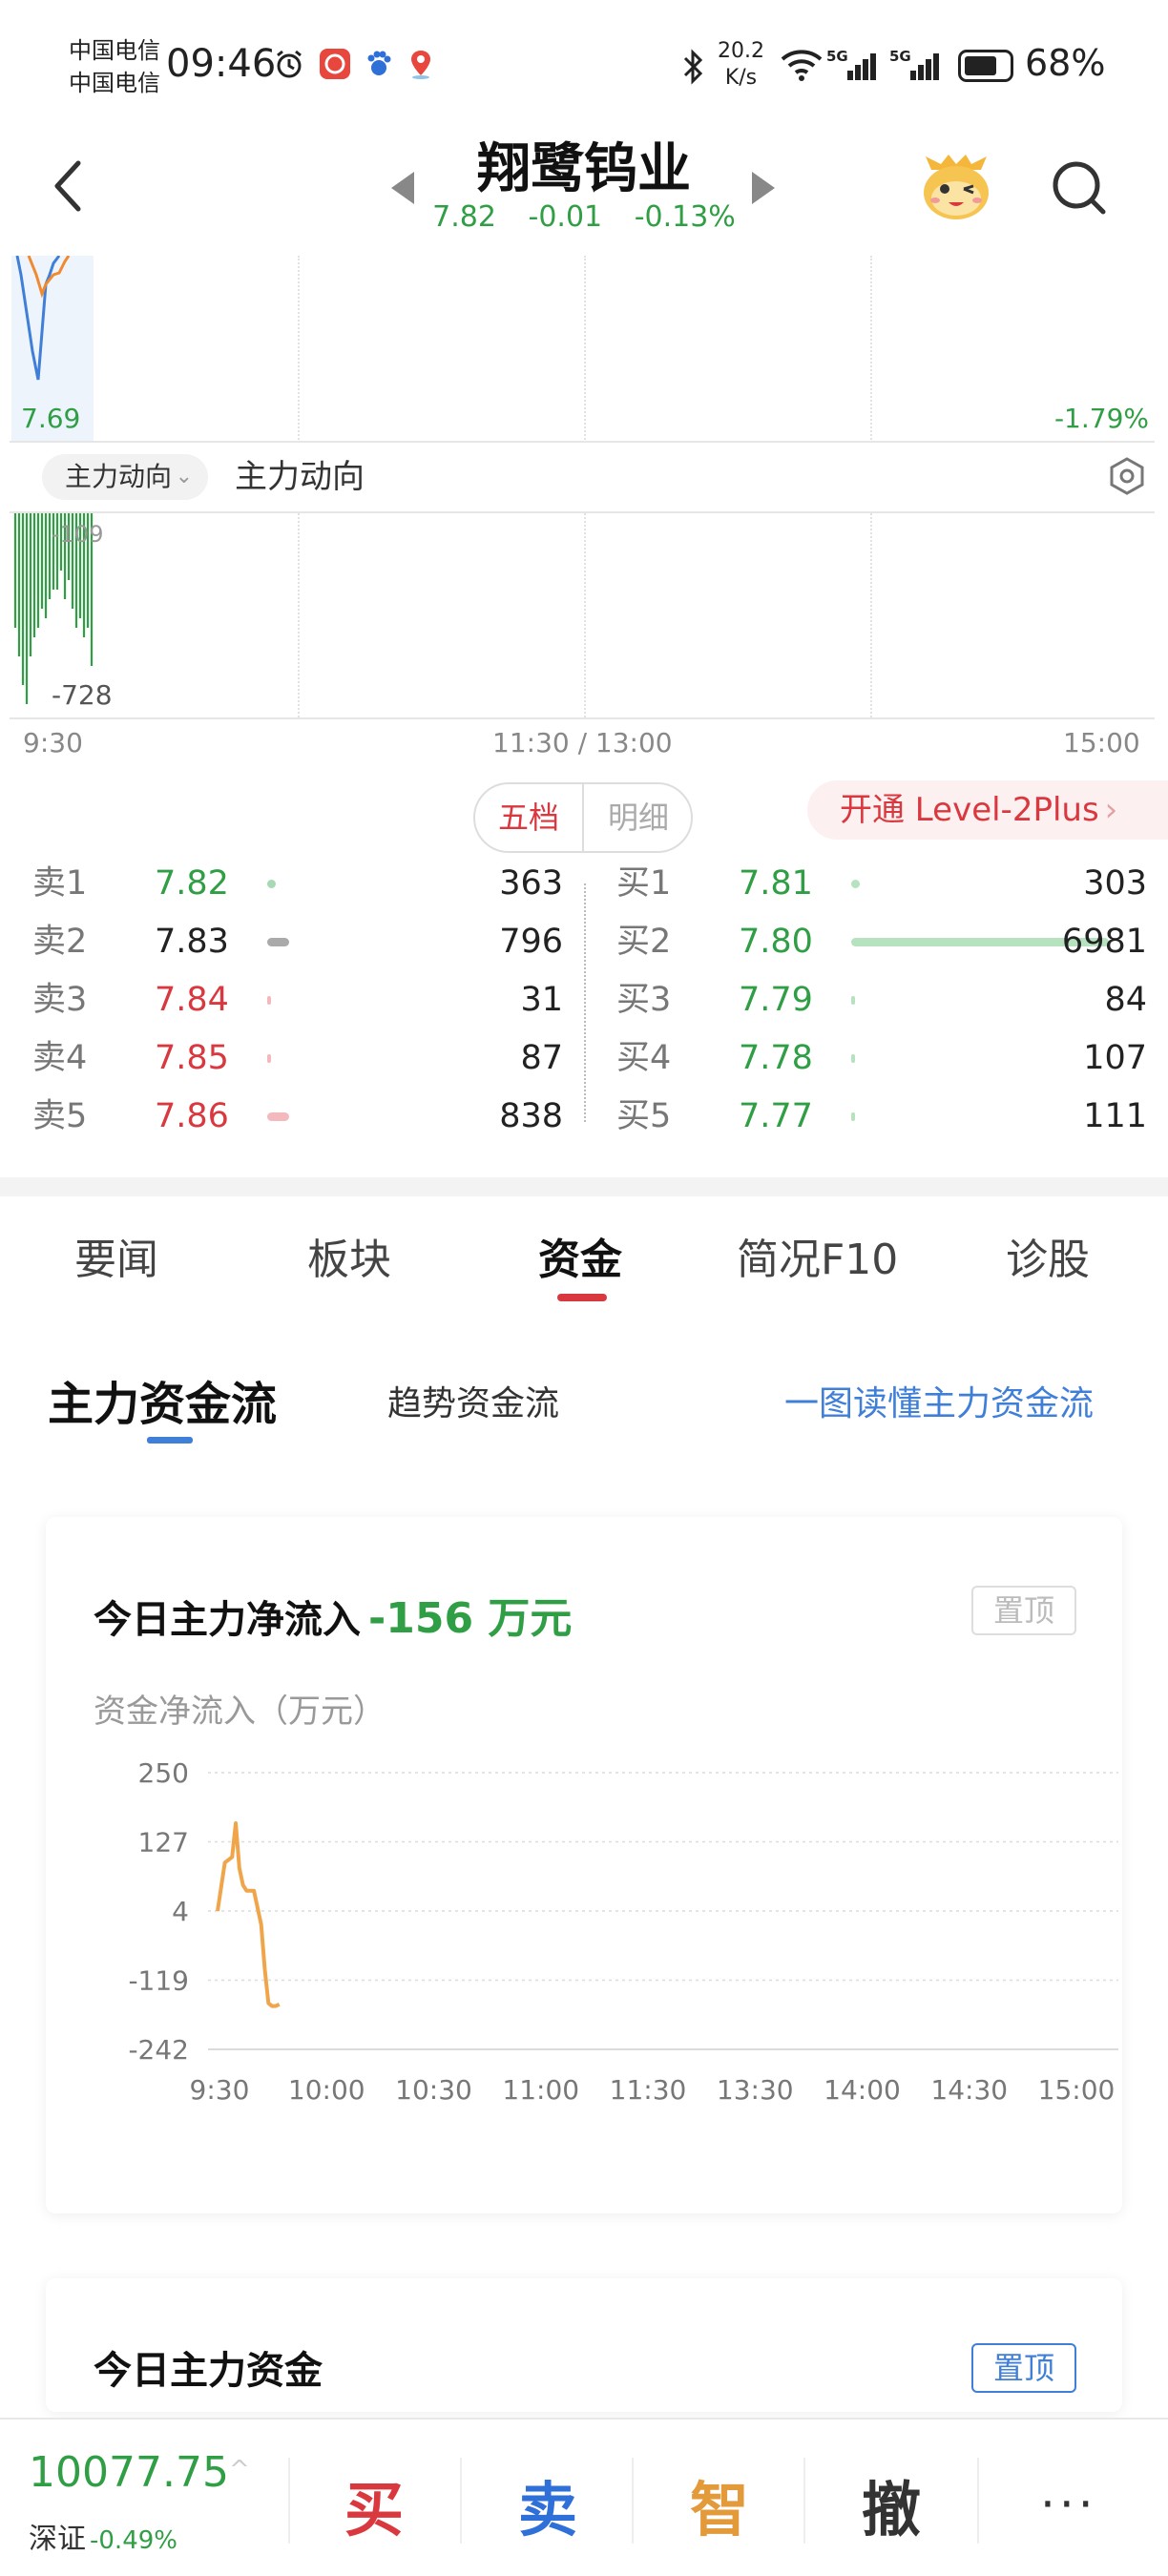 The image size is (1168, 2576). I want to click on sell-level-row: 卖3 7.84 31, so click(297, 999).